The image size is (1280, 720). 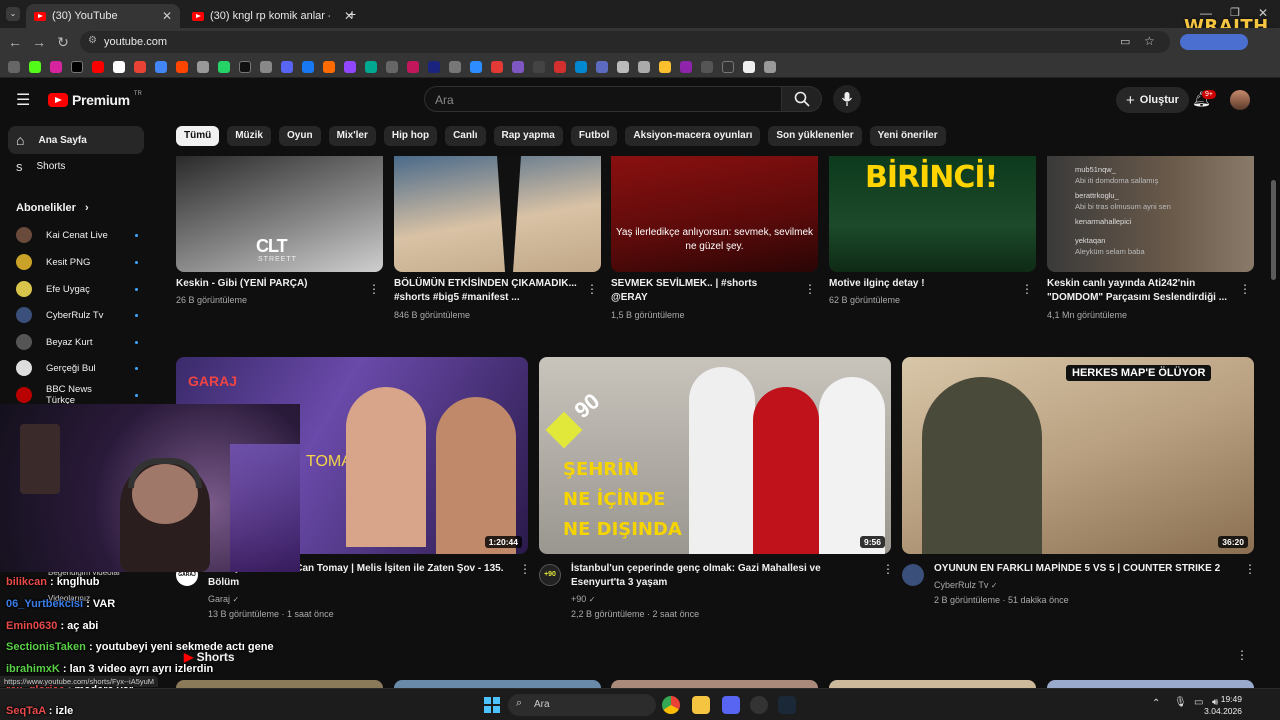 What do you see at coordinates (966, 585) in the screenshot?
I see `channel-name: CyberRulz Tv ✓` at bounding box center [966, 585].